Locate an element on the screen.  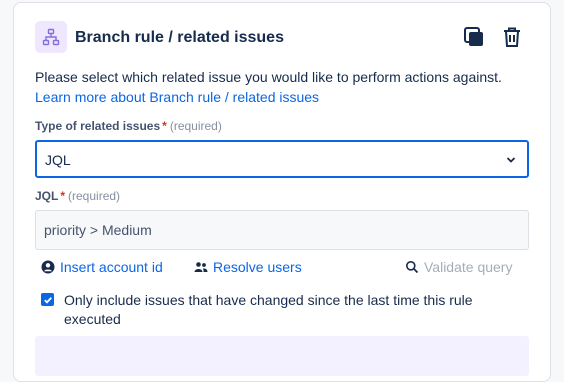
jql-input is located at coordinates (282, 230).